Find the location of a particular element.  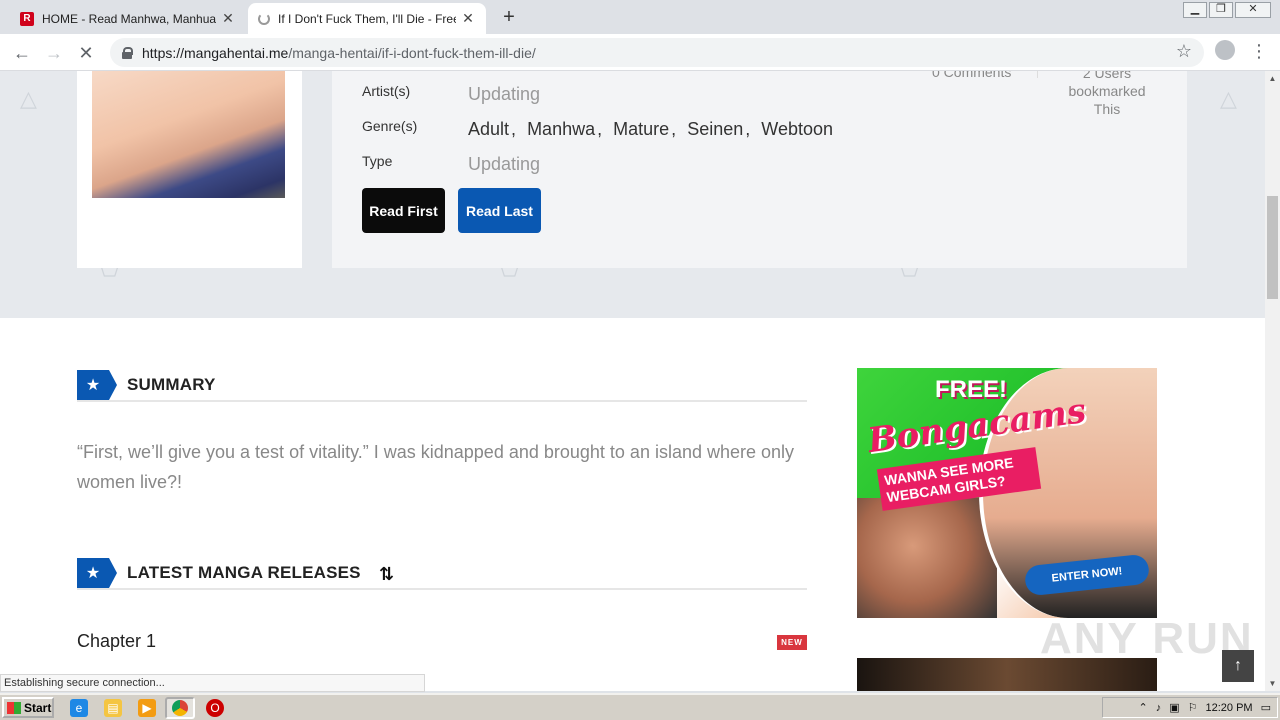

releases-title: LATEST MANGA RELEASES is located at coordinates (244, 572).